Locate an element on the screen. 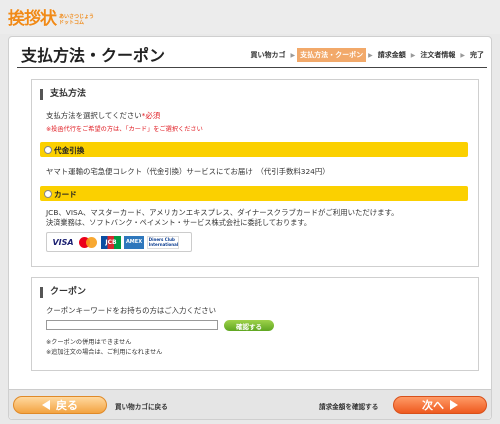 The height and width of the screenshot is (424, 500). visa-logo-icon: VISA is located at coordinates (63, 242).